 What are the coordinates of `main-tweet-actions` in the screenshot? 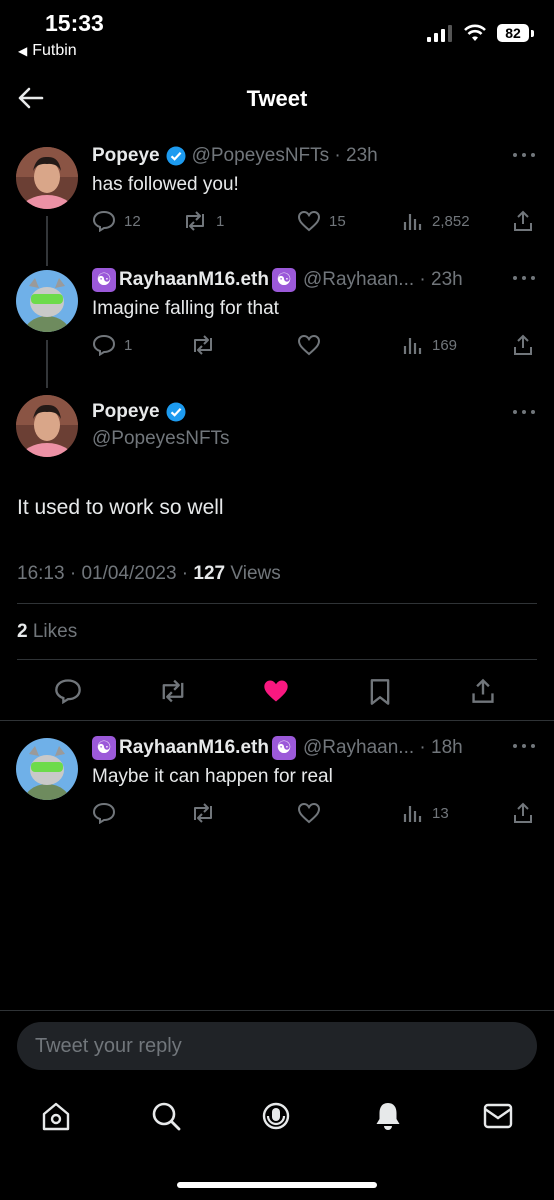 It's located at (277, 691).